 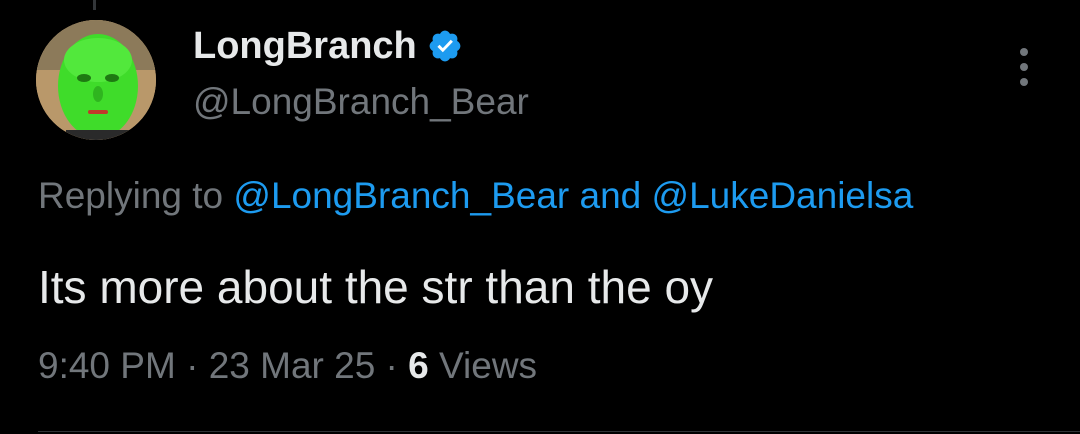 What do you see at coordinates (483, 365) in the screenshot?
I see `views-label: Views` at bounding box center [483, 365].